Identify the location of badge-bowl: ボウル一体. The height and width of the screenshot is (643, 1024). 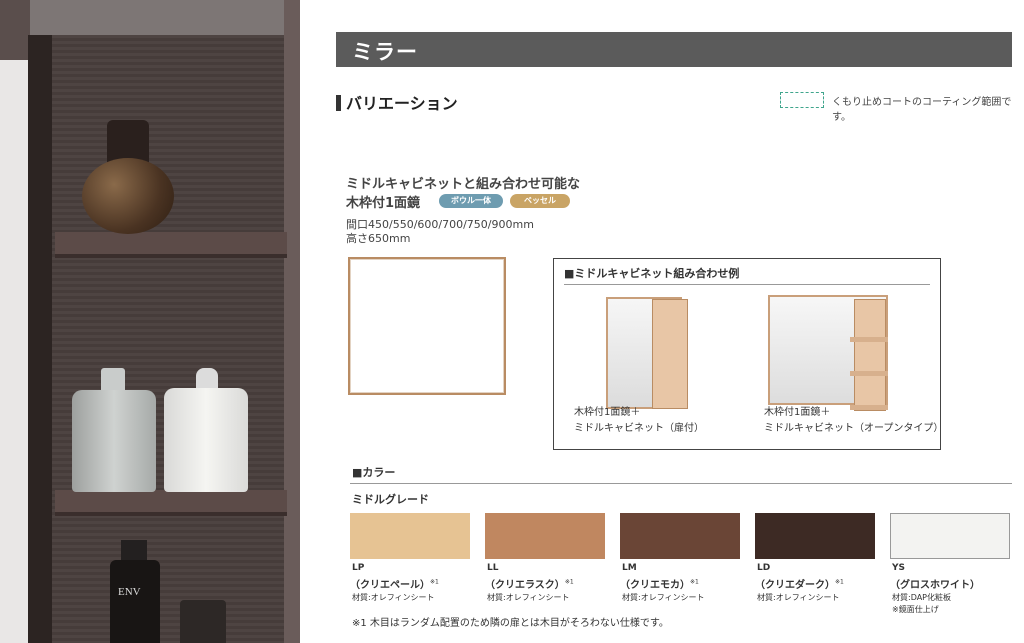
(471, 201).